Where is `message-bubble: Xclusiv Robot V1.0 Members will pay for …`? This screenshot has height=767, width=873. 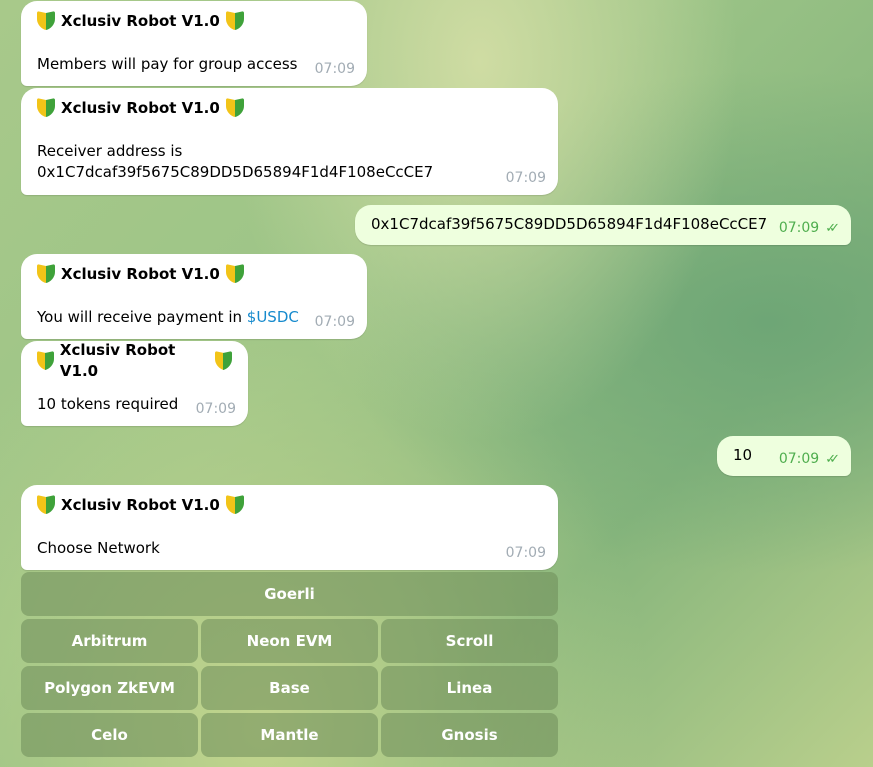
message-bubble: Xclusiv Robot V1.0 Members will pay for … is located at coordinates (194, 43).